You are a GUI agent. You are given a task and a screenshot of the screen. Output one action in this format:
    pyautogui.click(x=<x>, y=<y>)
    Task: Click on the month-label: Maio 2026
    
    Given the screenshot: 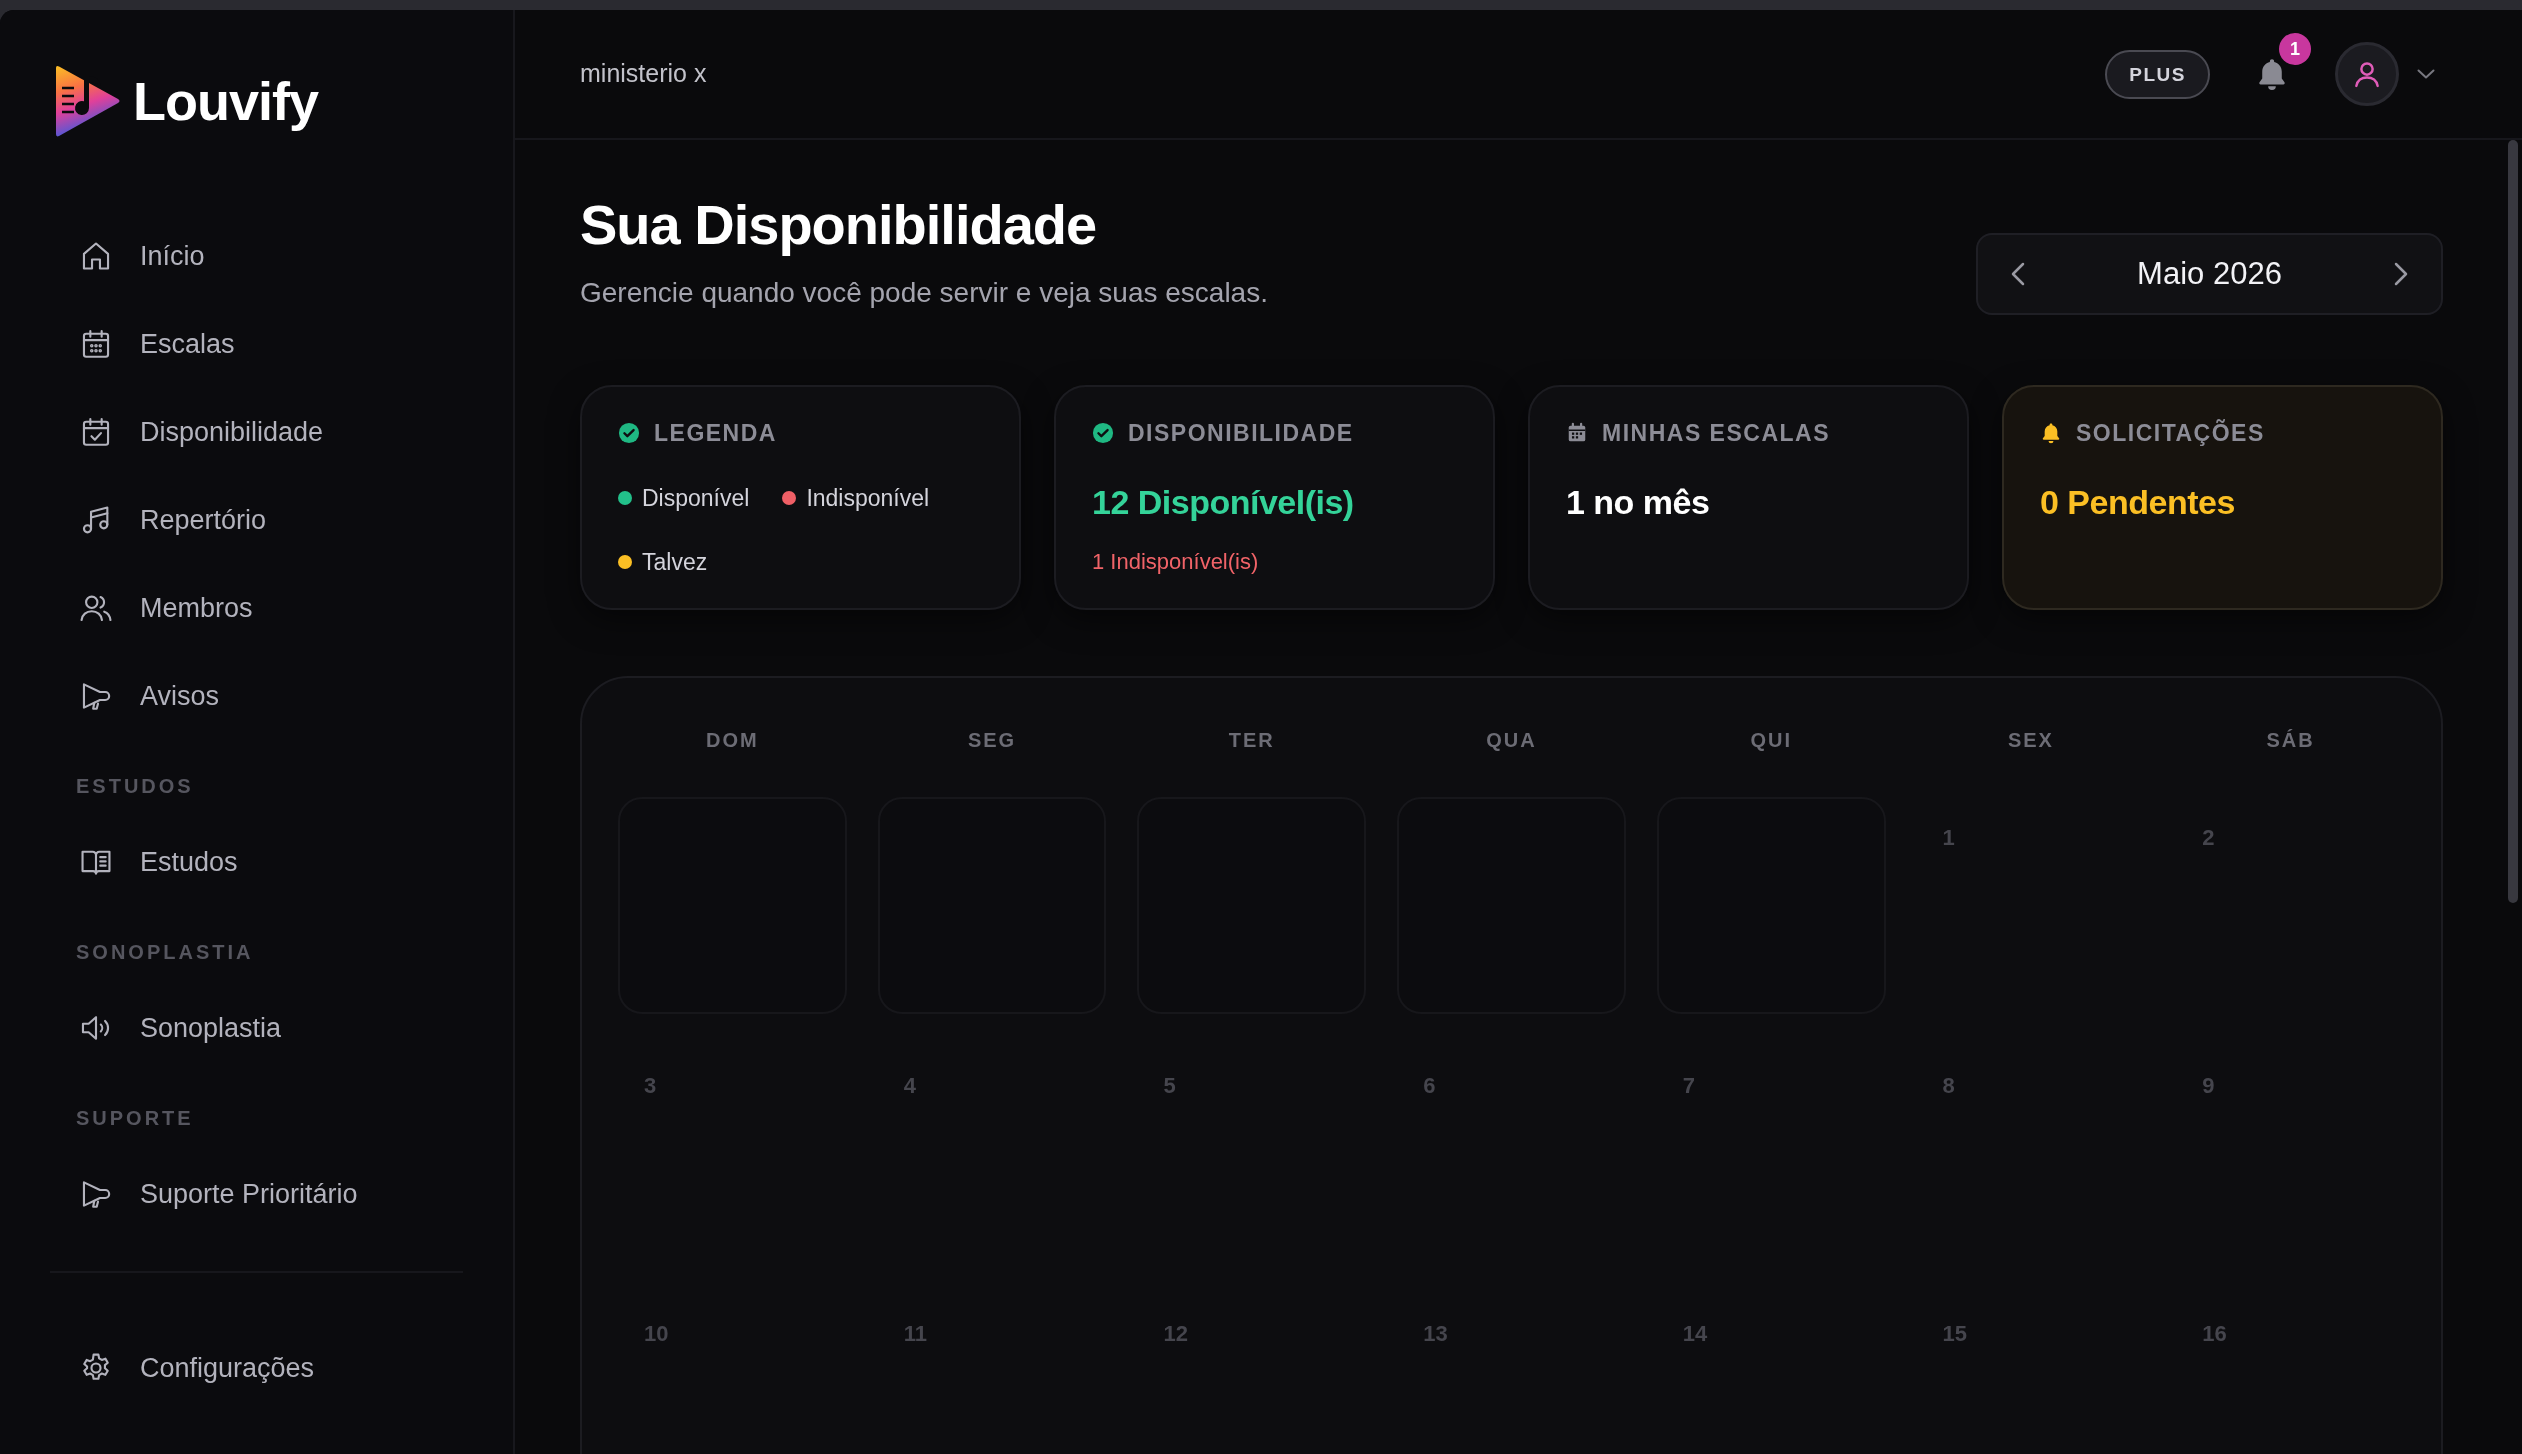 What is the action you would take?
    pyautogui.click(x=2209, y=273)
    